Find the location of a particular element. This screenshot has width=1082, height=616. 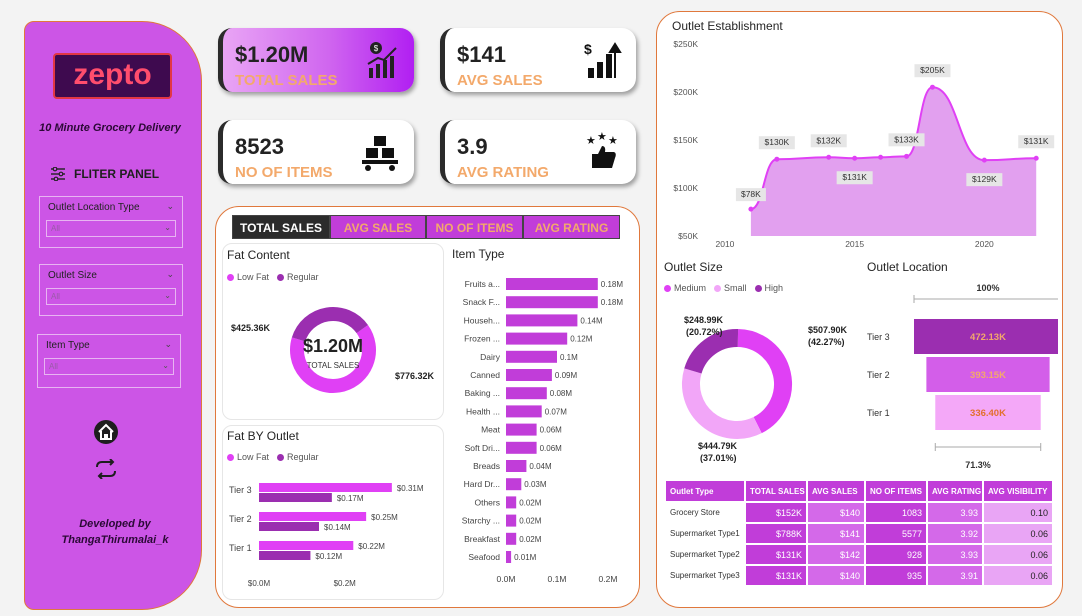

slicer-outlet-size: Outlet Size ⌄ All ⌄ is located at coordinates (111, 290).